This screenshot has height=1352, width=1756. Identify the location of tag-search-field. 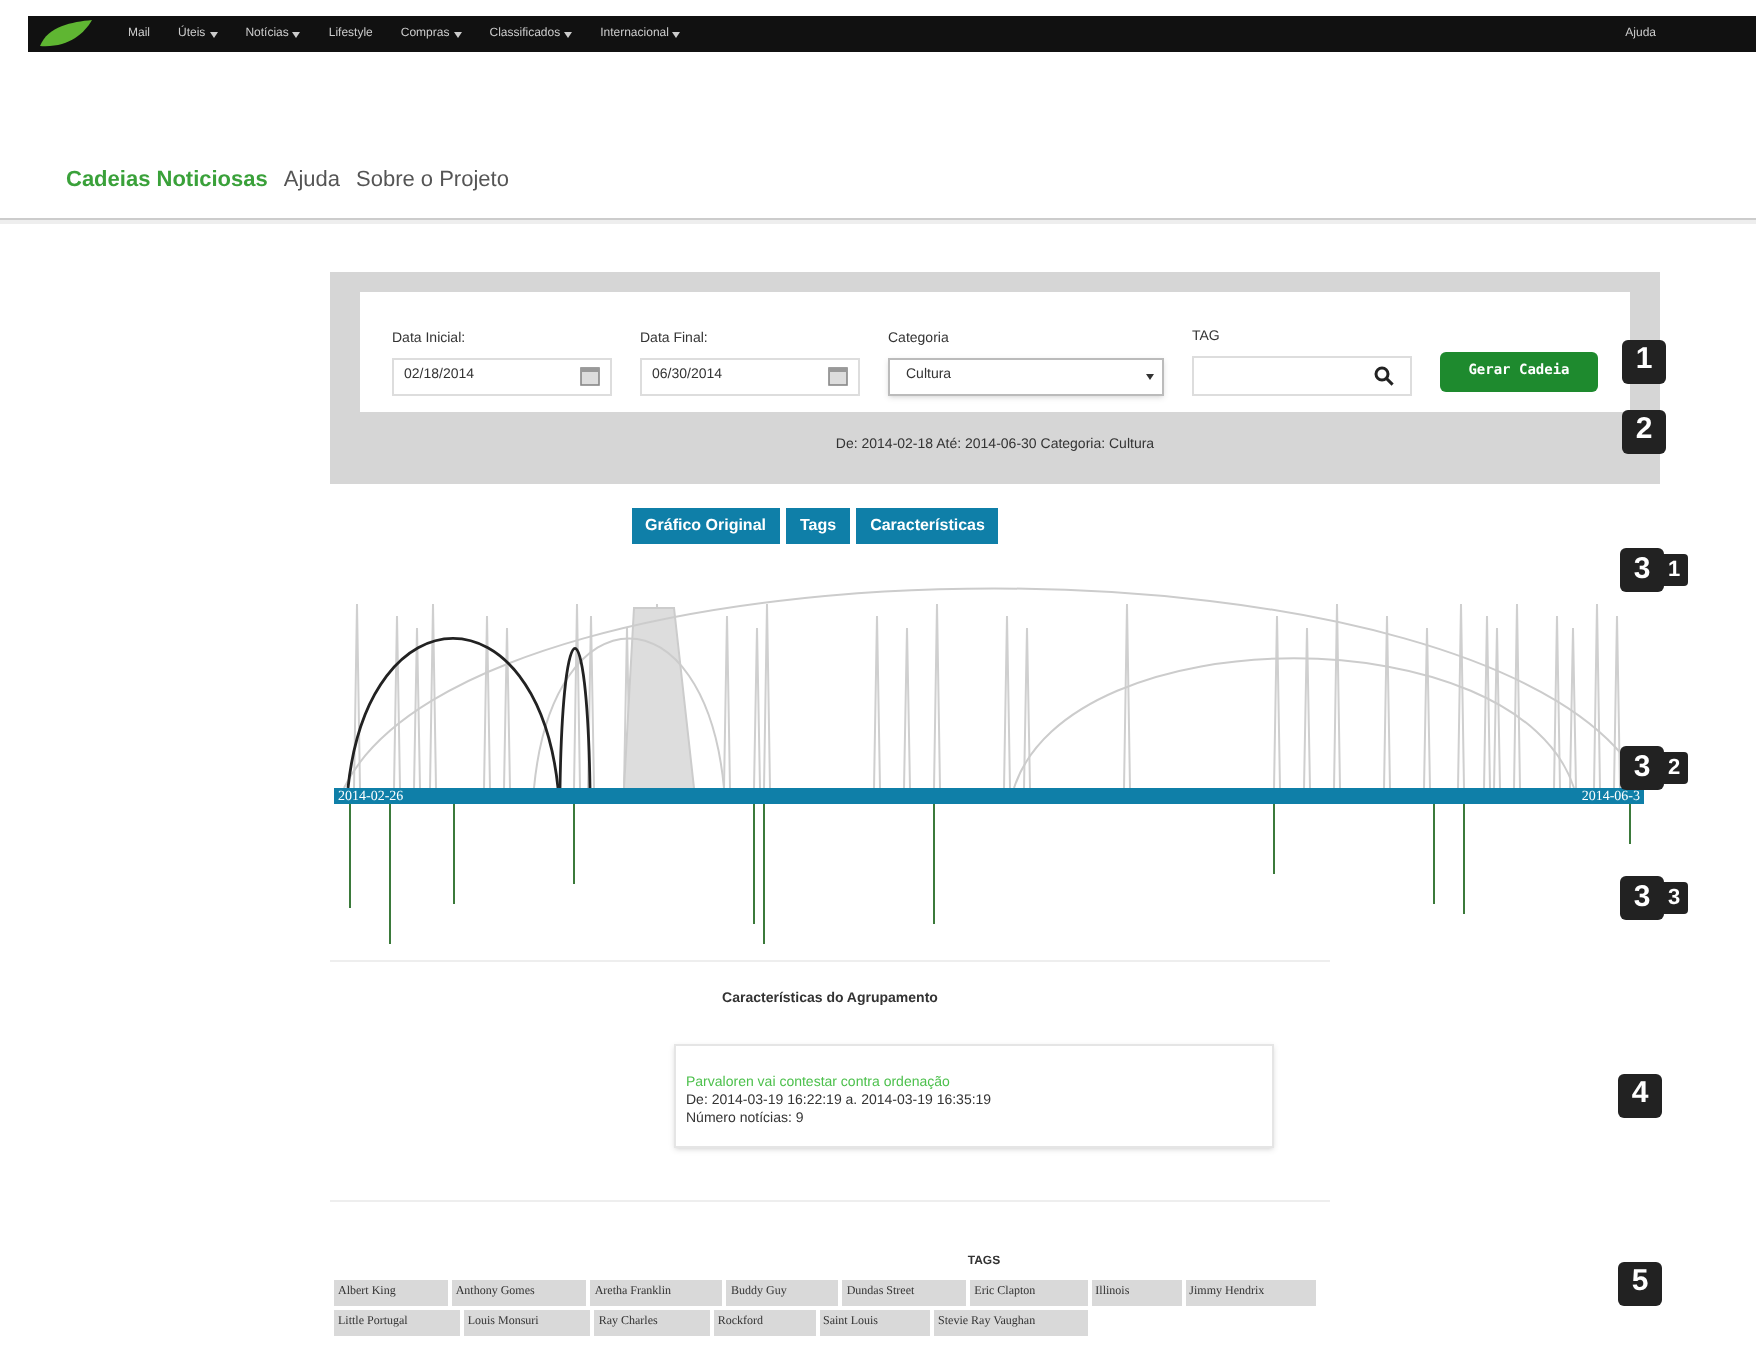
(1302, 375).